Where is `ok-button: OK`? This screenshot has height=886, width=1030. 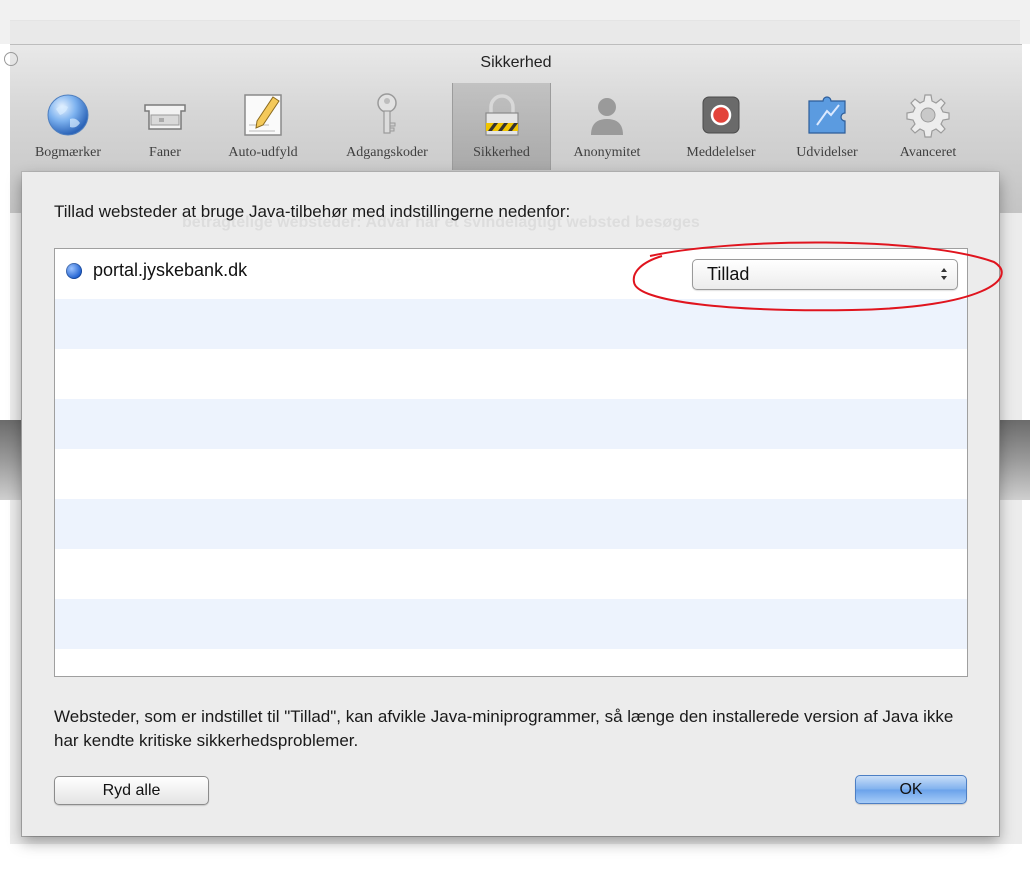
ok-button: OK is located at coordinates (911, 789).